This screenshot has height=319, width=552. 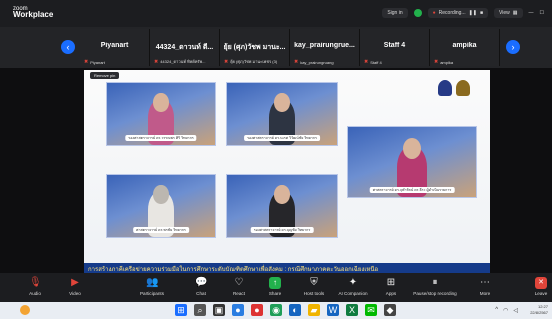 I want to click on view-label: View, so click(x=504, y=13).